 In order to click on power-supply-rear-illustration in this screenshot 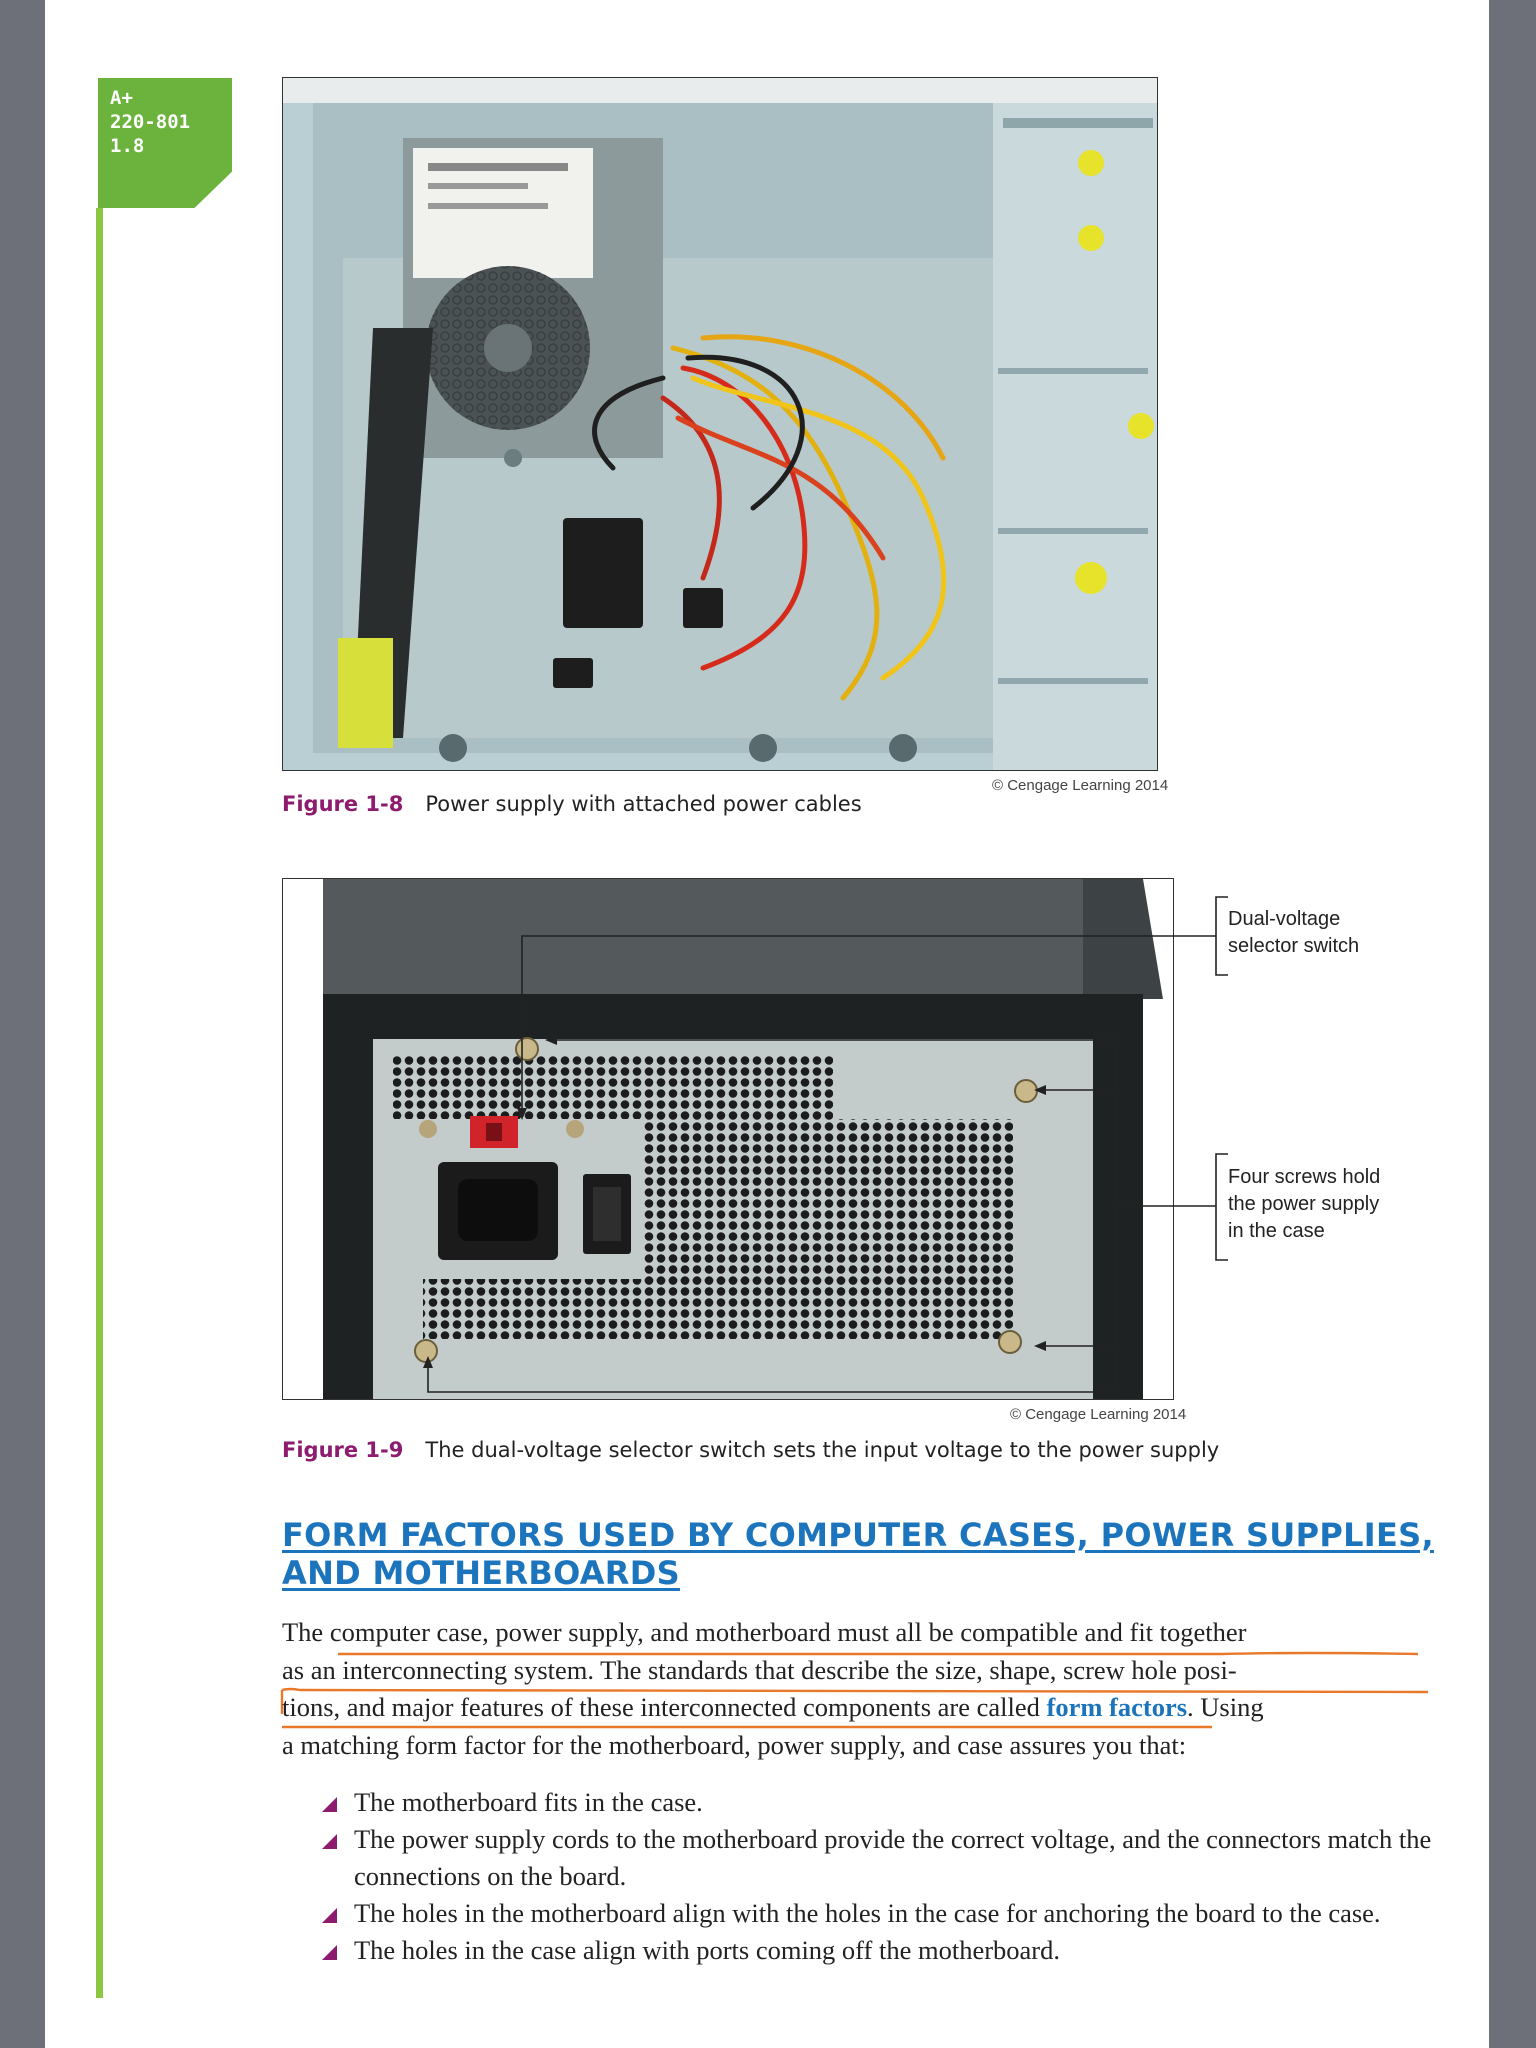, I will do `click(728, 1139)`.